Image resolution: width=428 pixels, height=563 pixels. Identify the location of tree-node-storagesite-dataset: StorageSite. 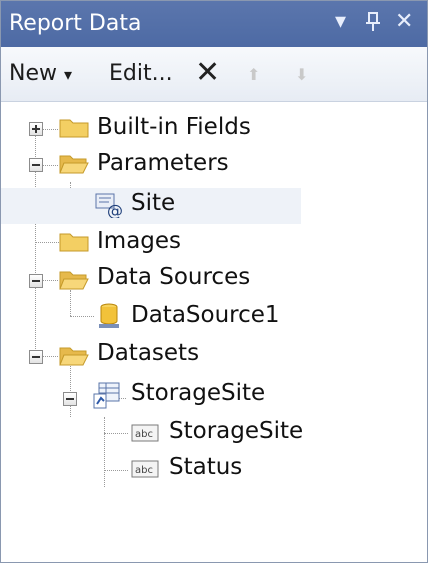
(151, 396).